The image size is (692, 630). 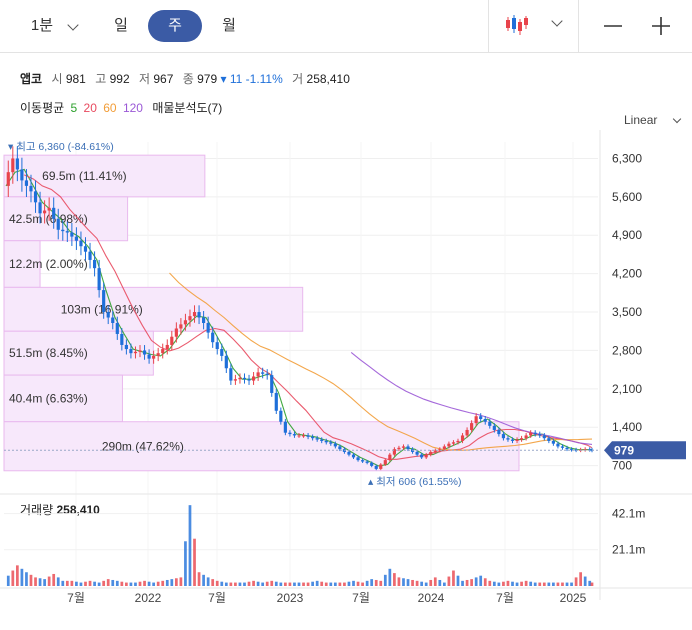 What do you see at coordinates (627, 158) in the screenshot?
I see `price-tick-label: 6,300` at bounding box center [627, 158].